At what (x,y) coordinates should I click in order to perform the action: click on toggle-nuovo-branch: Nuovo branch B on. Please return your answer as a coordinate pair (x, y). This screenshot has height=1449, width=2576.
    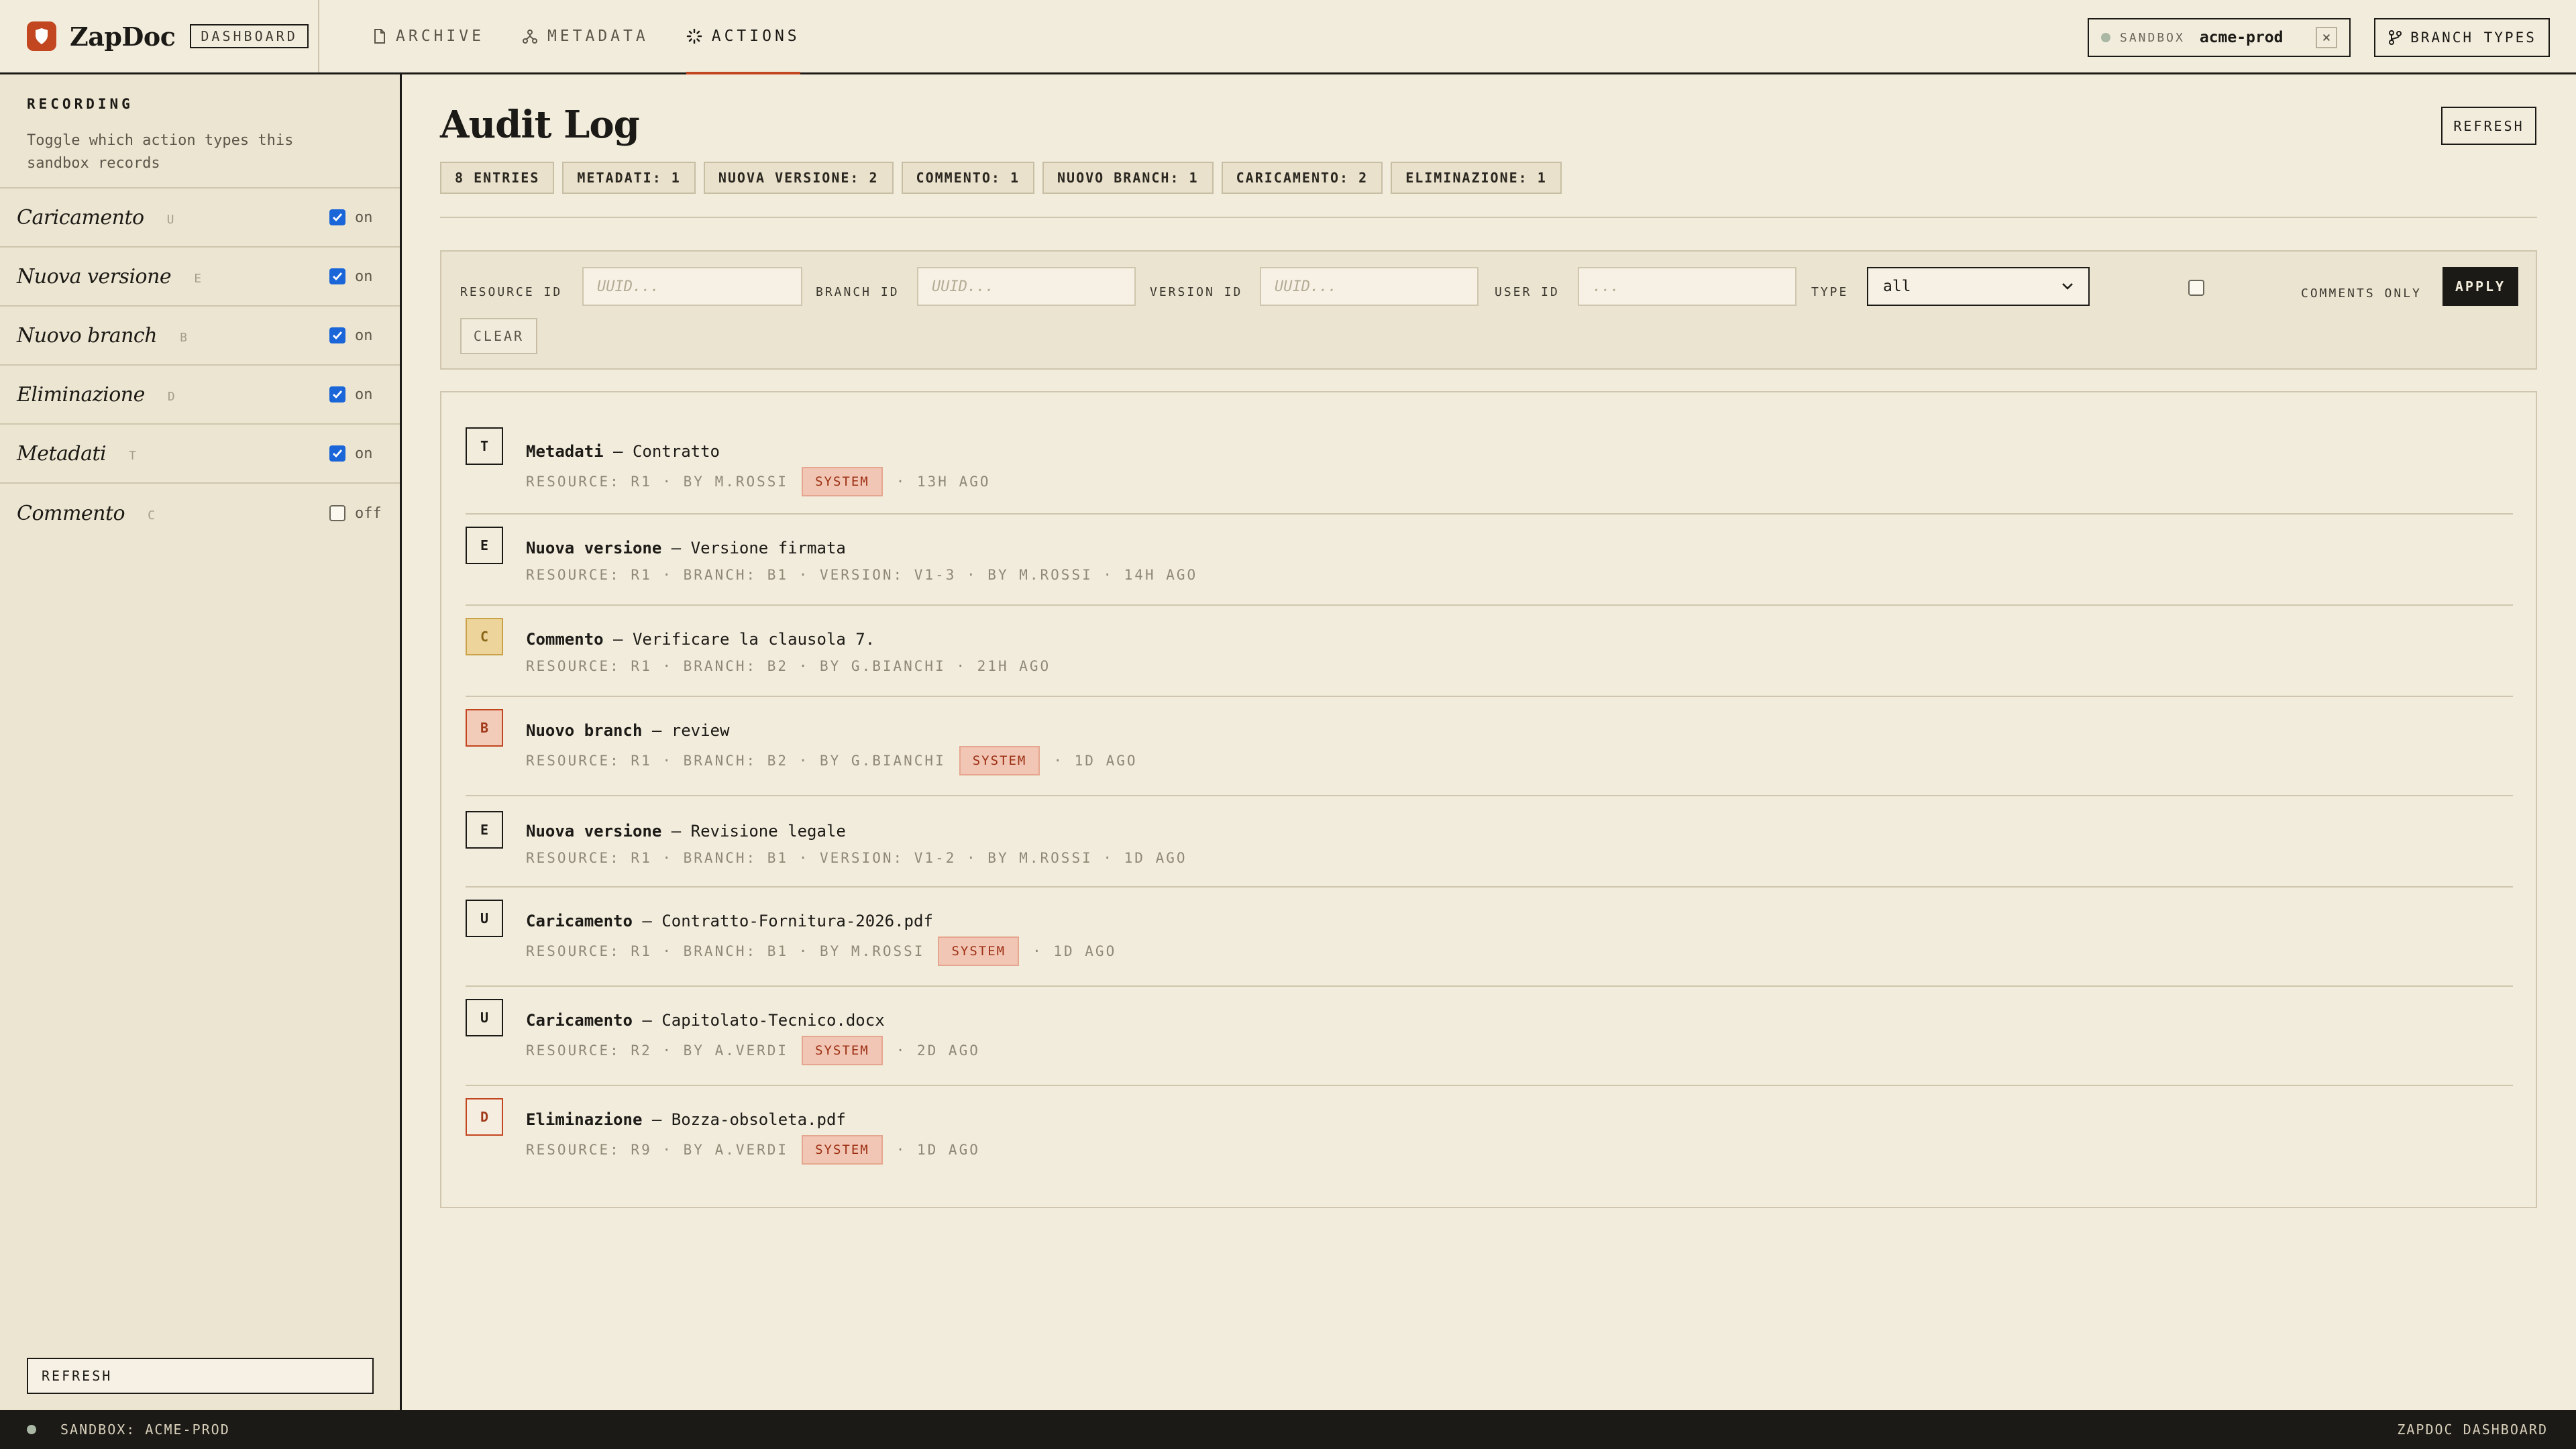
    Looking at the image, I should click on (200, 336).